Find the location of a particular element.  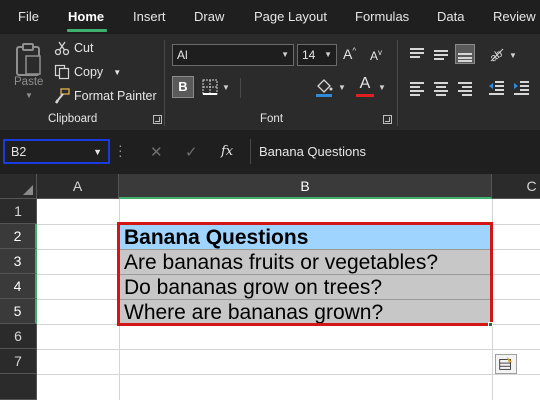

row-header: 2 is located at coordinates (18, 236).